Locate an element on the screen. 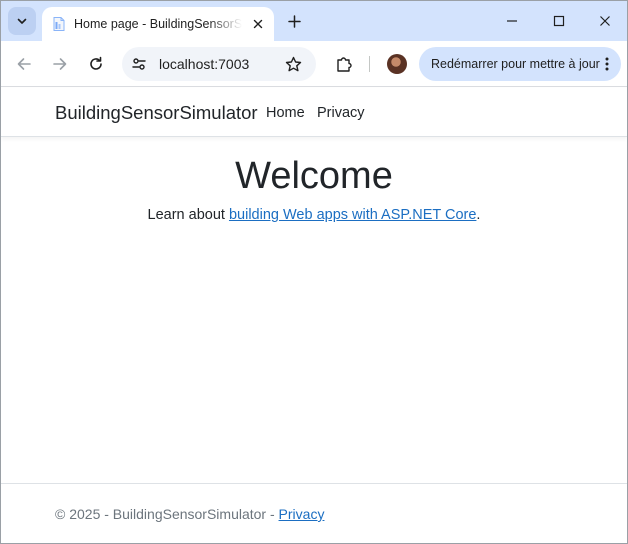 Image resolution: width=628 pixels, height=544 pixels. address-bar: localhost:7003 is located at coordinates (219, 64).